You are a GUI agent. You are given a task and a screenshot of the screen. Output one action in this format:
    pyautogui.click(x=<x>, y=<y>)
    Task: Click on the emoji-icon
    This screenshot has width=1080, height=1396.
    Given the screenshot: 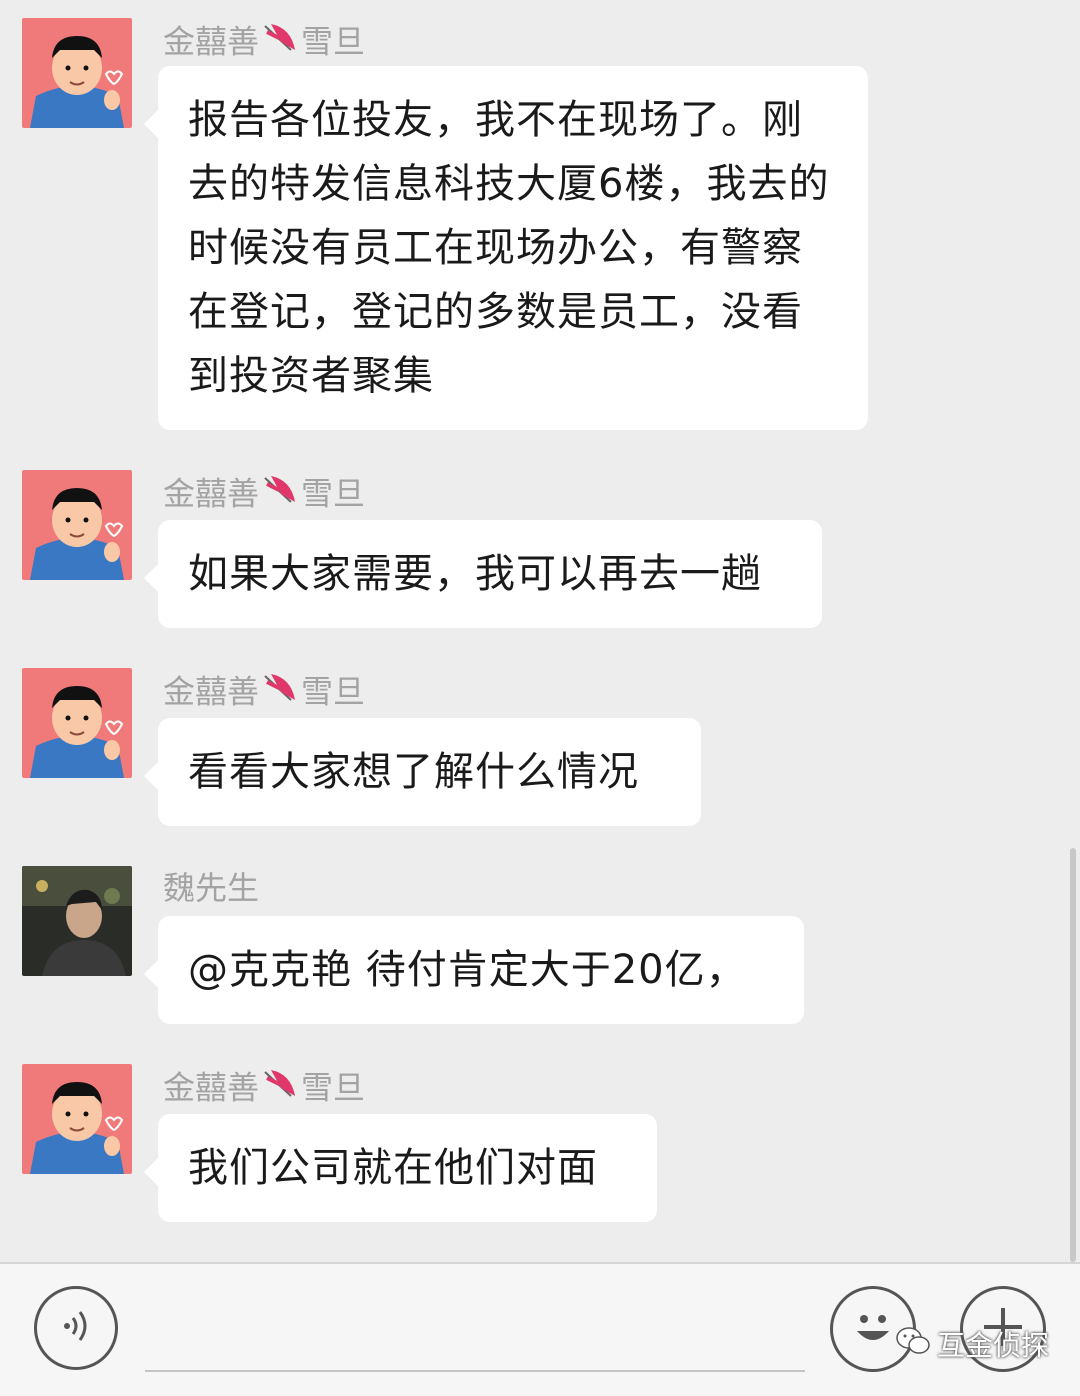 What is the action you would take?
    pyautogui.click(x=873, y=1329)
    